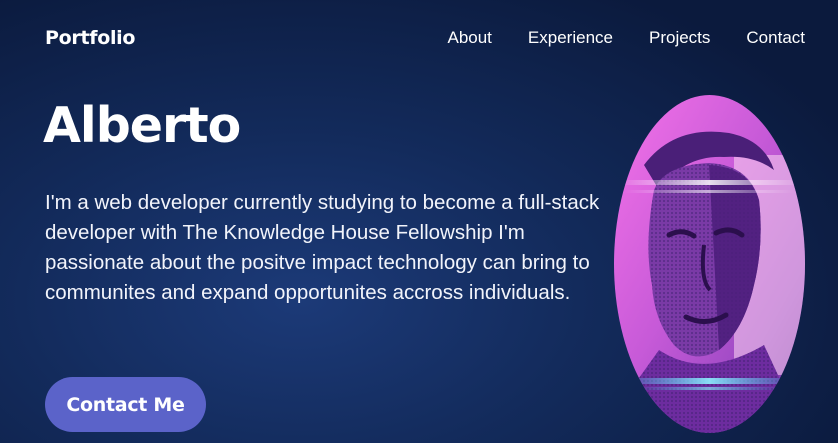 The width and height of the screenshot is (838, 443). What do you see at coordinates (125, 404) in the screenshot?
I see `contact-me-button: Contact Me` at bounding box center [125, 404].